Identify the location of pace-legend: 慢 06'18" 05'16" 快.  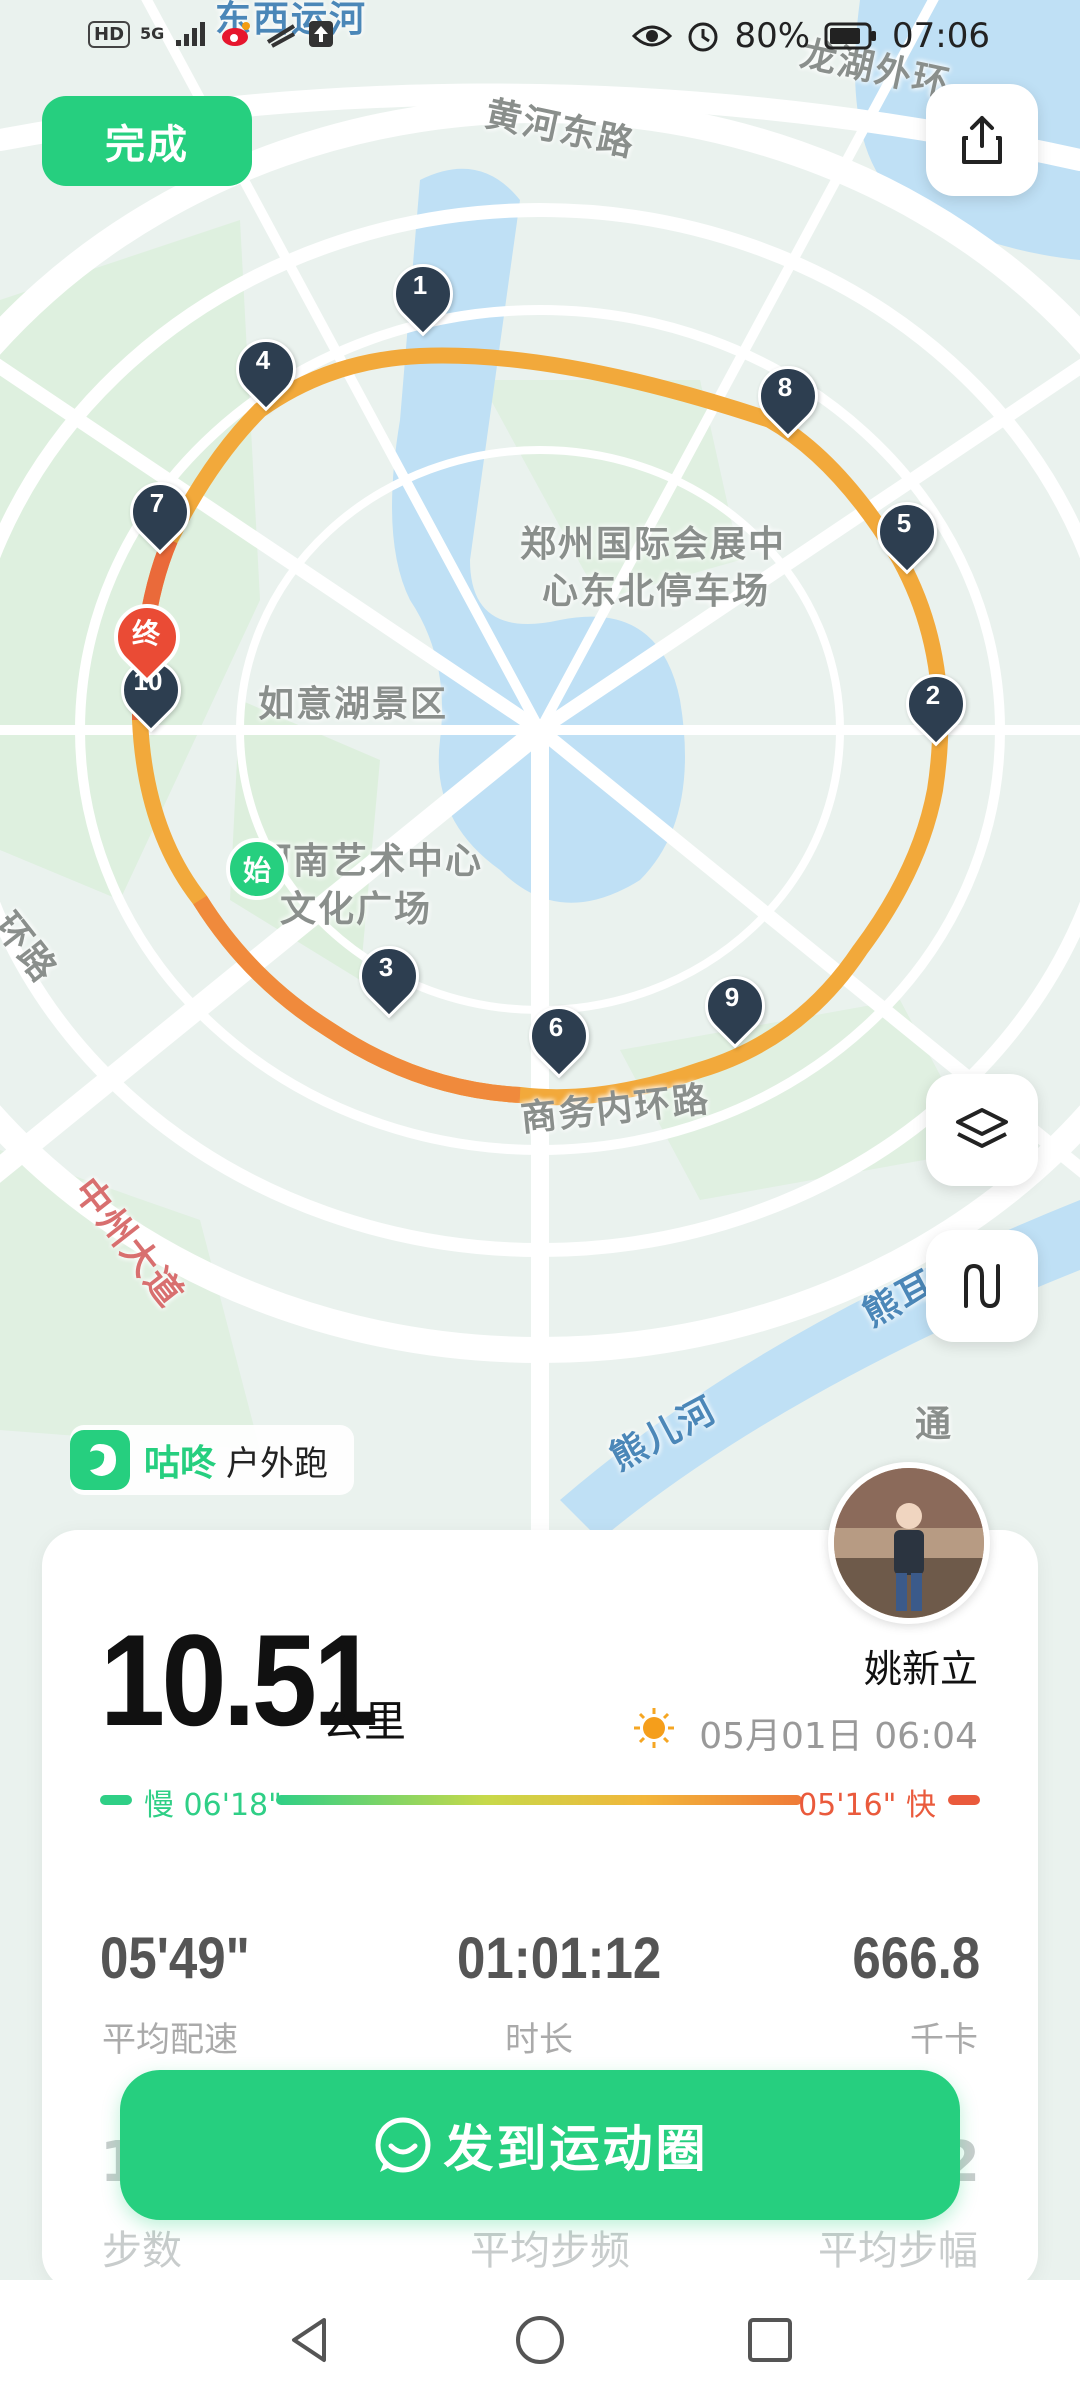
(540, 1801).